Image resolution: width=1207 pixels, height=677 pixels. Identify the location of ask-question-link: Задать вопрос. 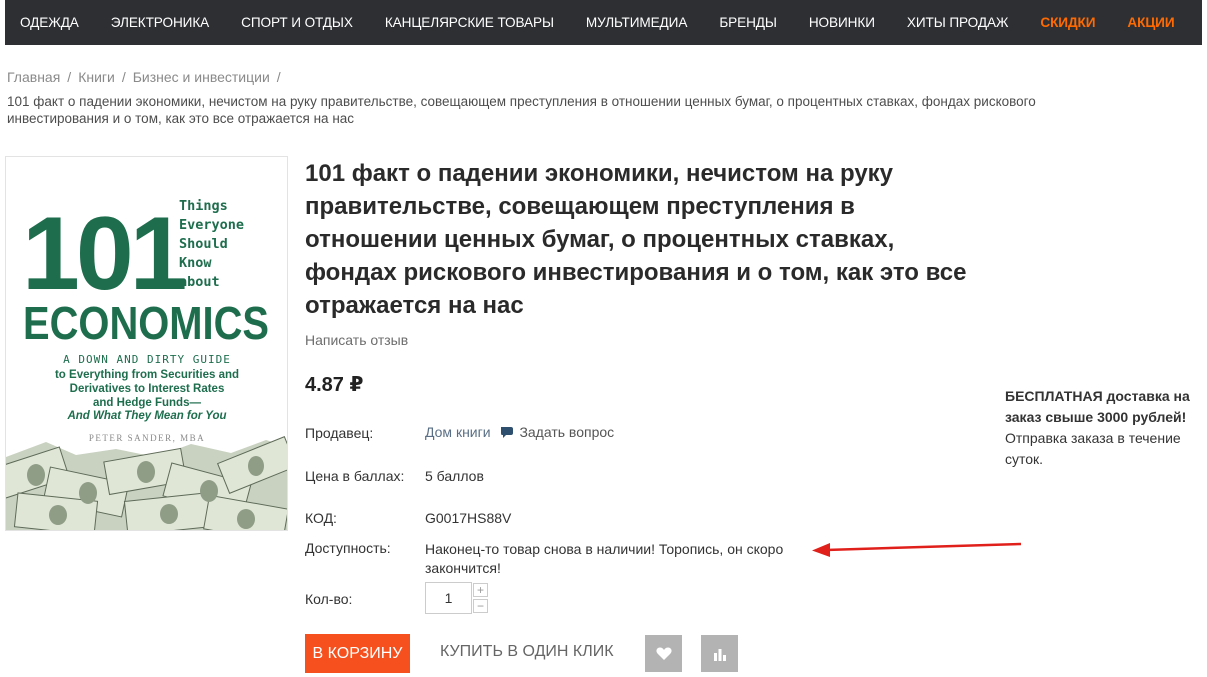
(557, 432).